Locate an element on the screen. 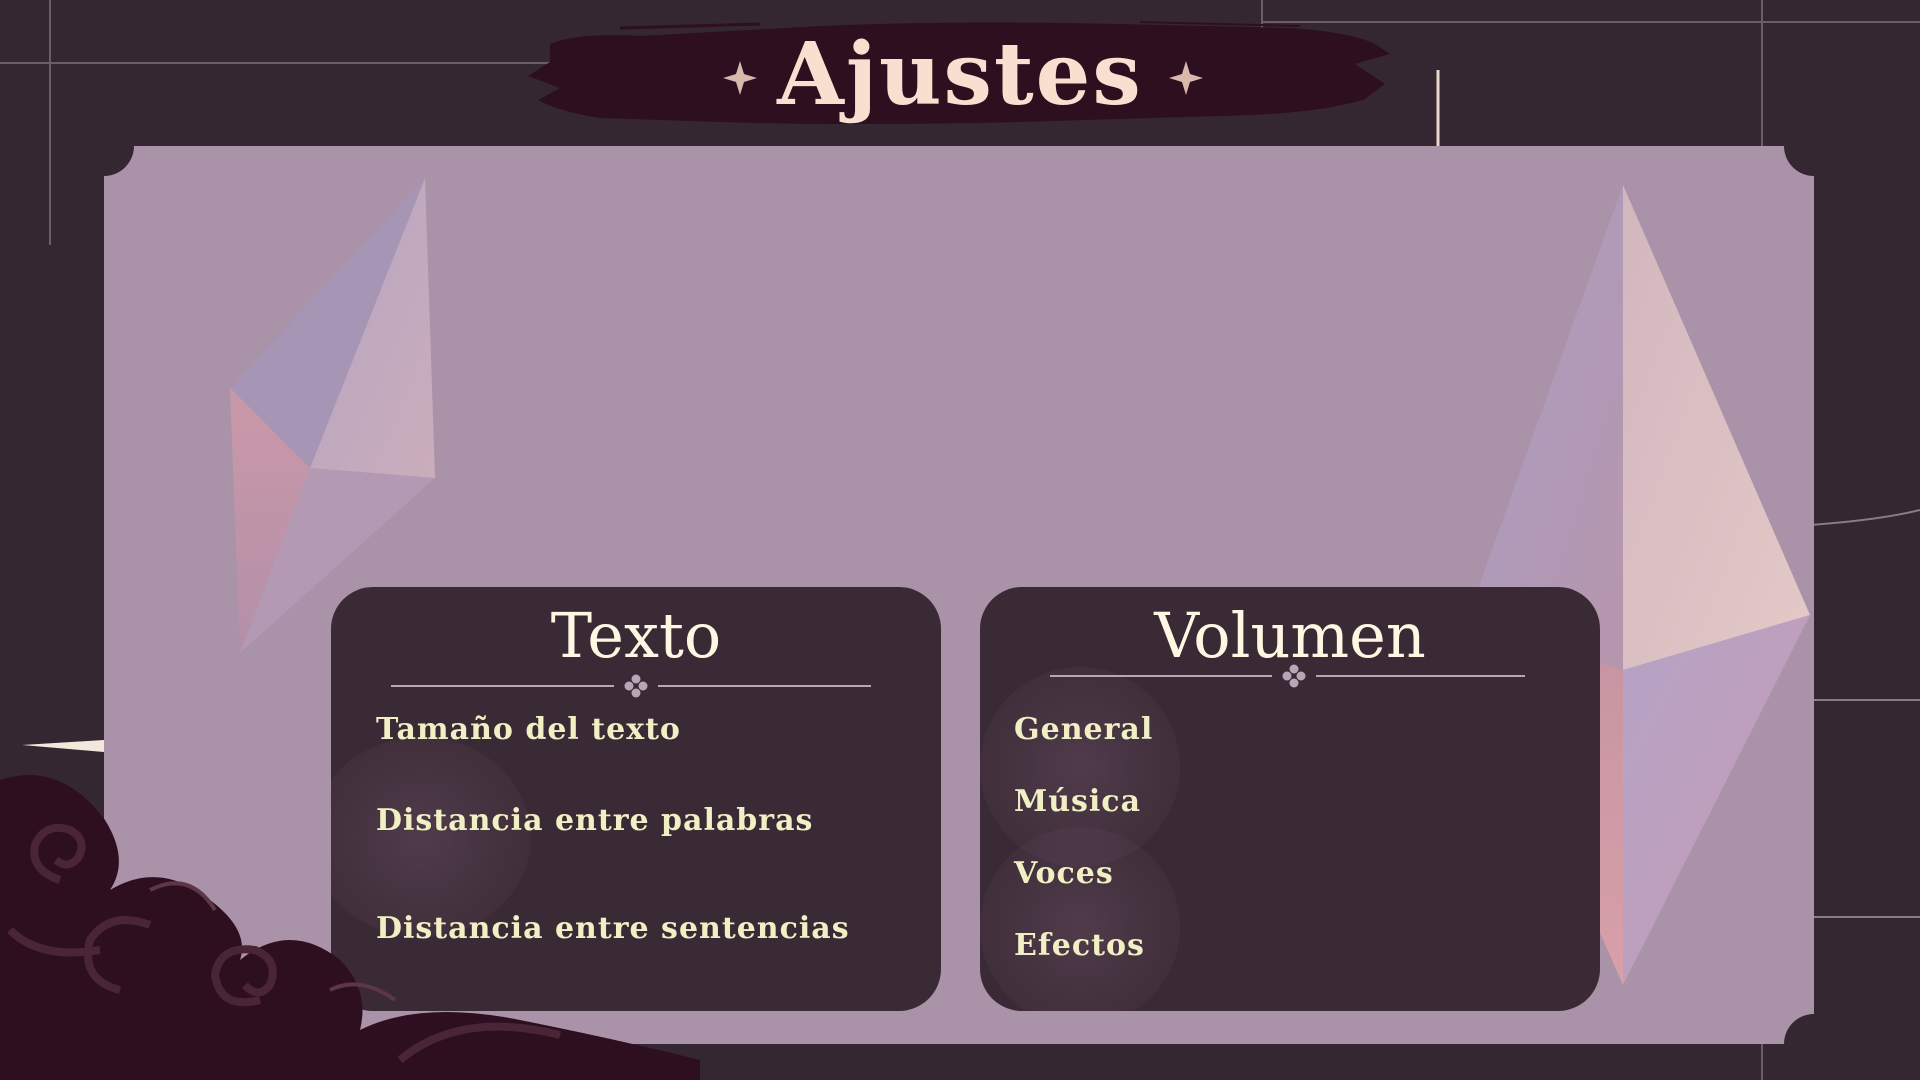 This screenshot has width=1920, height=1080. volumen-settings-card: Volumen General Música Voces Efectos is located at coordinates (1290, 799).